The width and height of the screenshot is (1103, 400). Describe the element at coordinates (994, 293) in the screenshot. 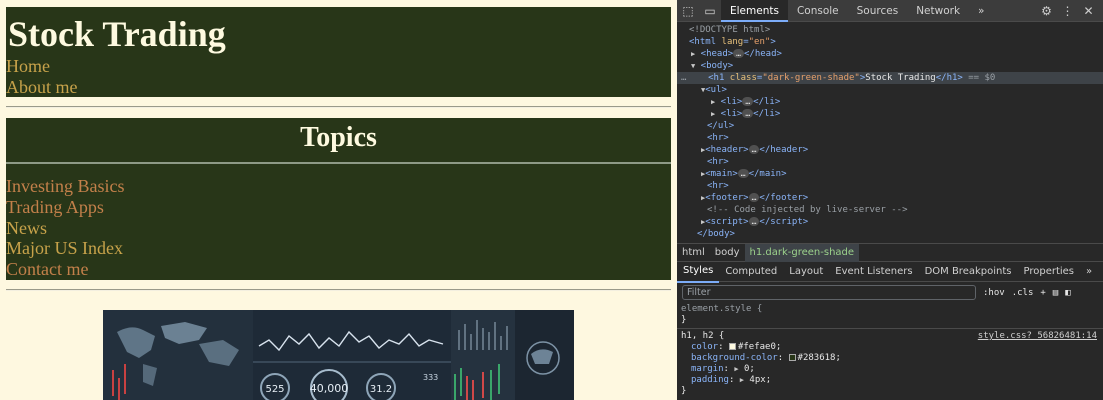

I see `hover-state-button: :hov` at that location.